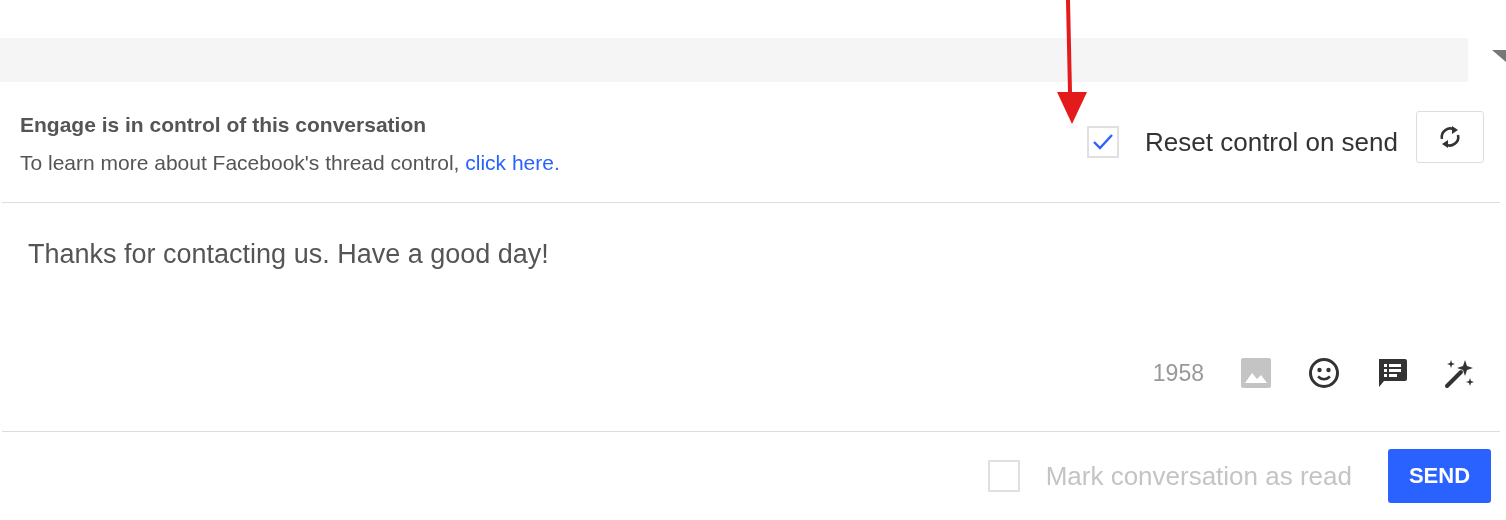  Describe the element at coordinates (224, 125) in the screenshot. I see `notice-title: Engage is in control of this conversation` at that location.